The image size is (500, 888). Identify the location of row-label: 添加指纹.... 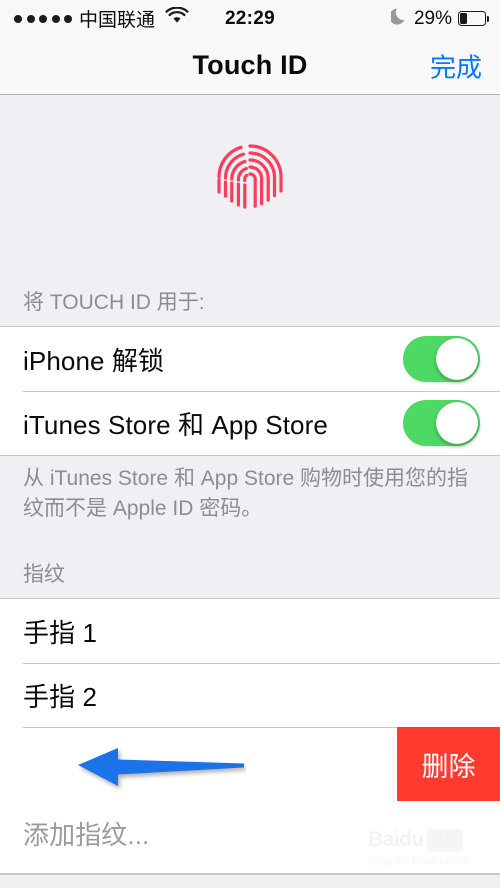
(86, 834).